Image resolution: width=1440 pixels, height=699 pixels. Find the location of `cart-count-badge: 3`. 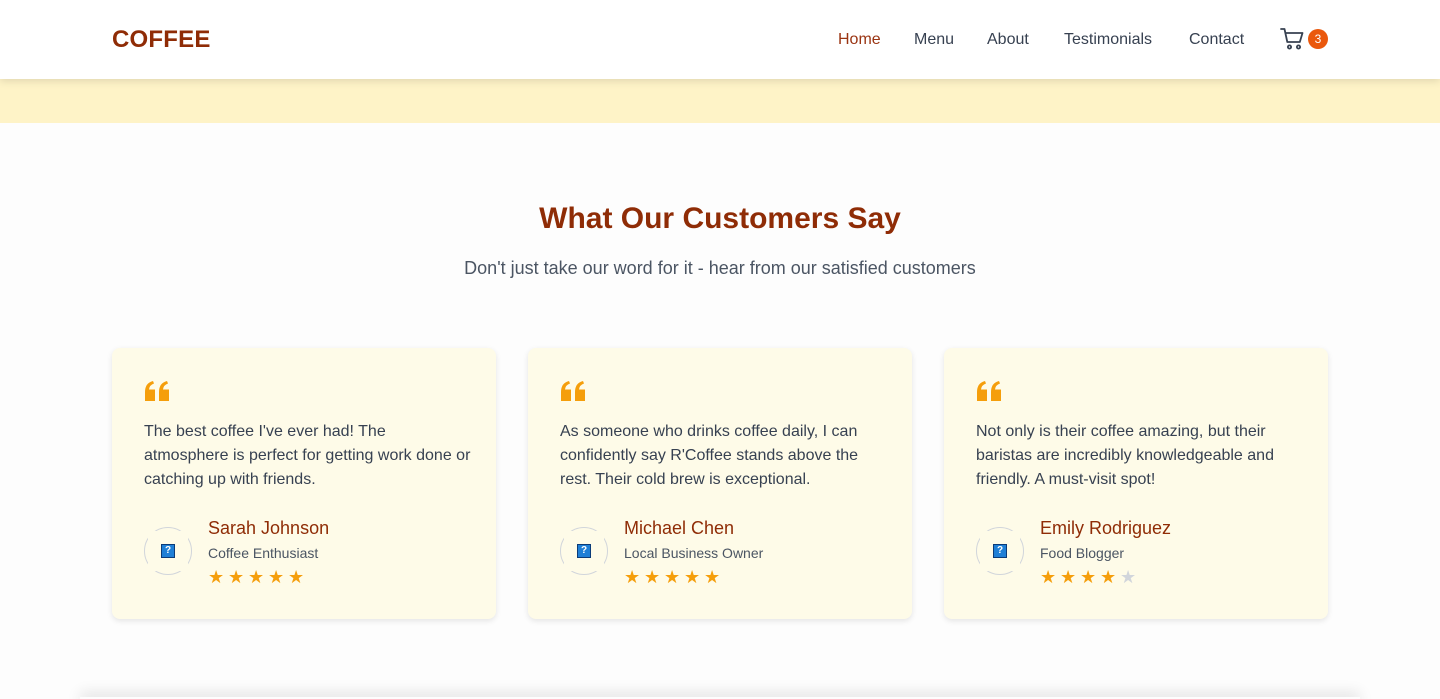

cart-count-badge: 3 is located at coordinates (1318, 39).